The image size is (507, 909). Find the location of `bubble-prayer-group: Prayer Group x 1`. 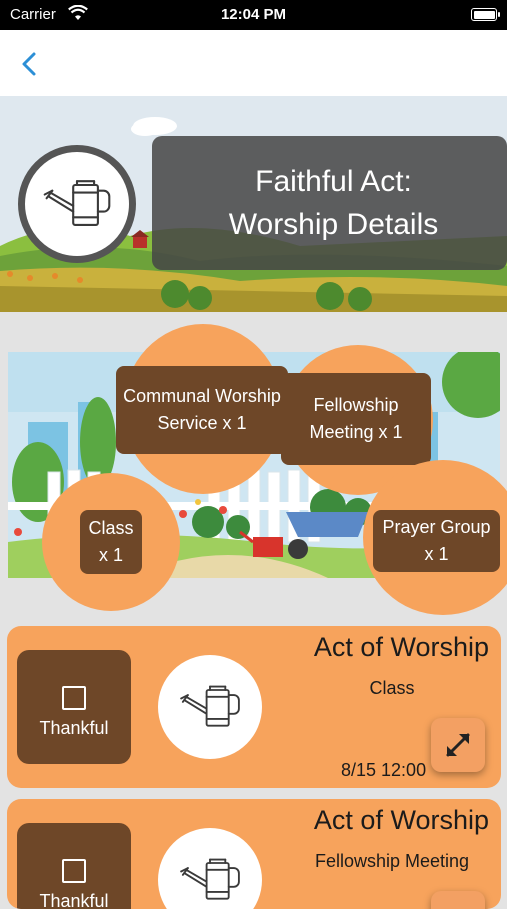

bubble-prayer-group: Prayer Group x 1 is located at coordinates (435, 537).